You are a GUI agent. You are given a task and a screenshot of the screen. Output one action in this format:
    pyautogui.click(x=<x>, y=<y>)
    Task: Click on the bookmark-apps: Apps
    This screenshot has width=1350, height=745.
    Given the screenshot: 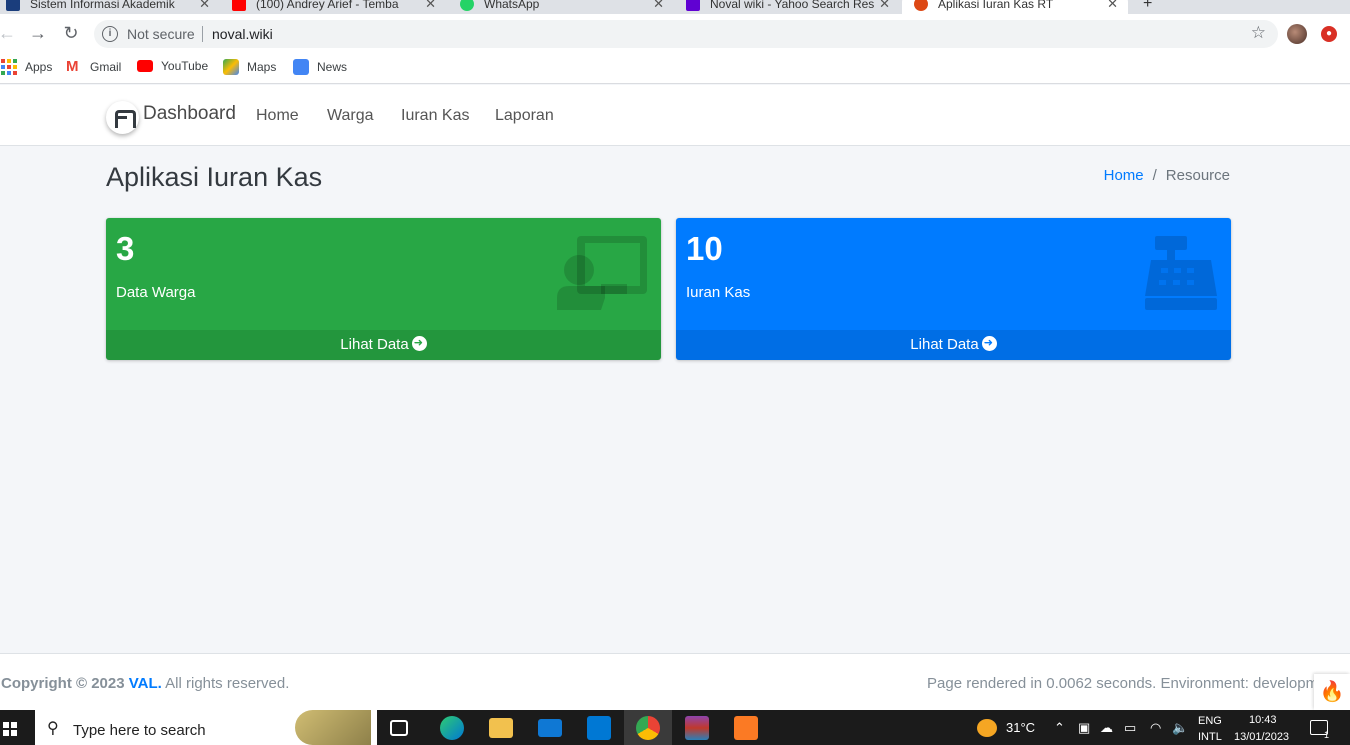 What is the action you would take?
    pyautogui.click(x=26, y=67)
    